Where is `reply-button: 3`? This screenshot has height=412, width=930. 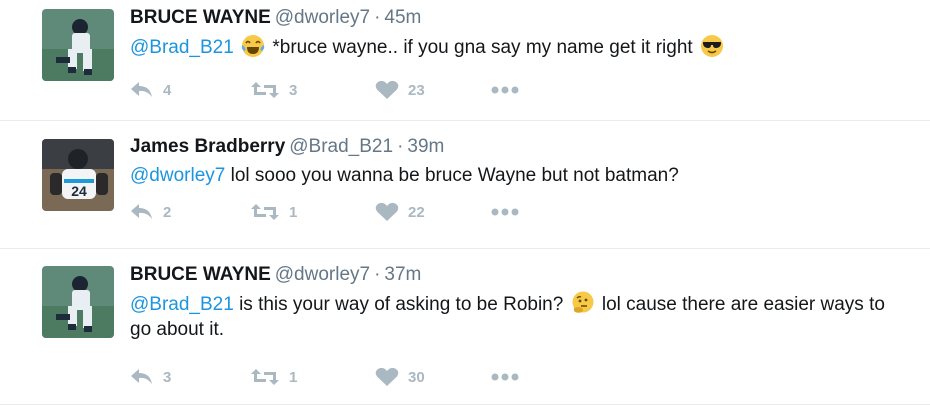
reply-button: 3 is located at coordinates (150, 377).